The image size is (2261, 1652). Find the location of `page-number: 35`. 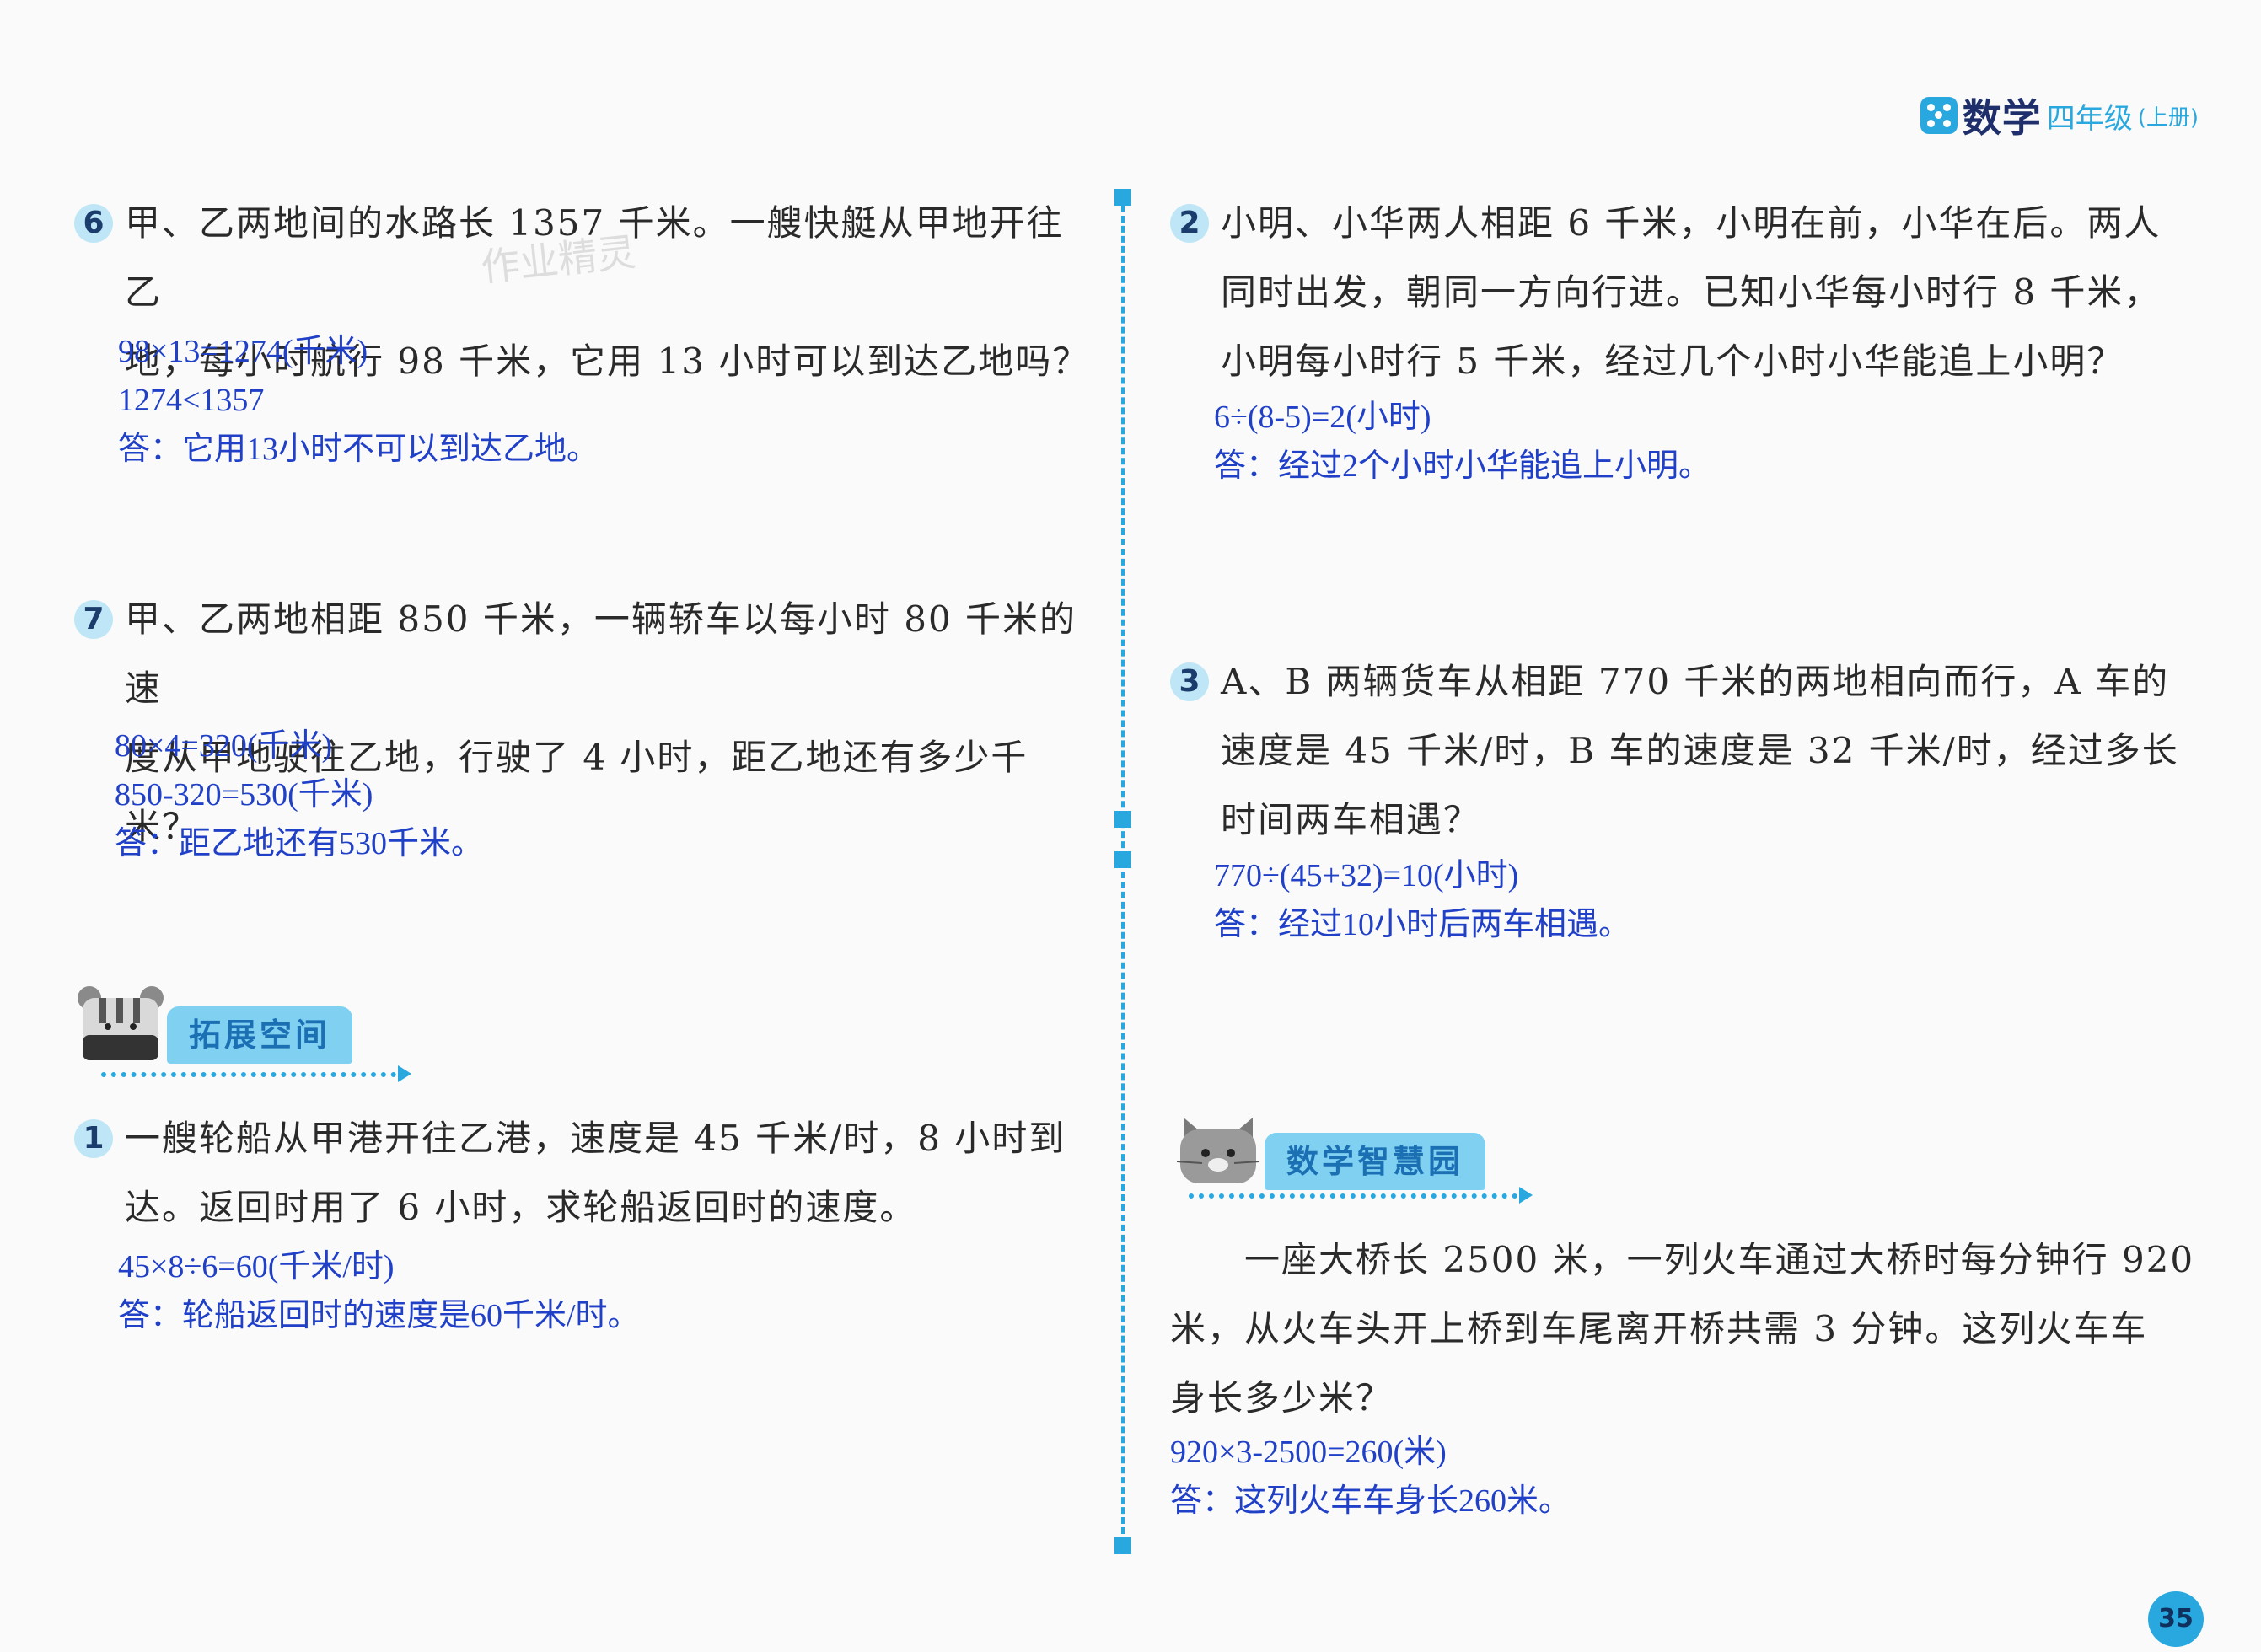

page-number: 35 is located at coordinates (2176, 1619).